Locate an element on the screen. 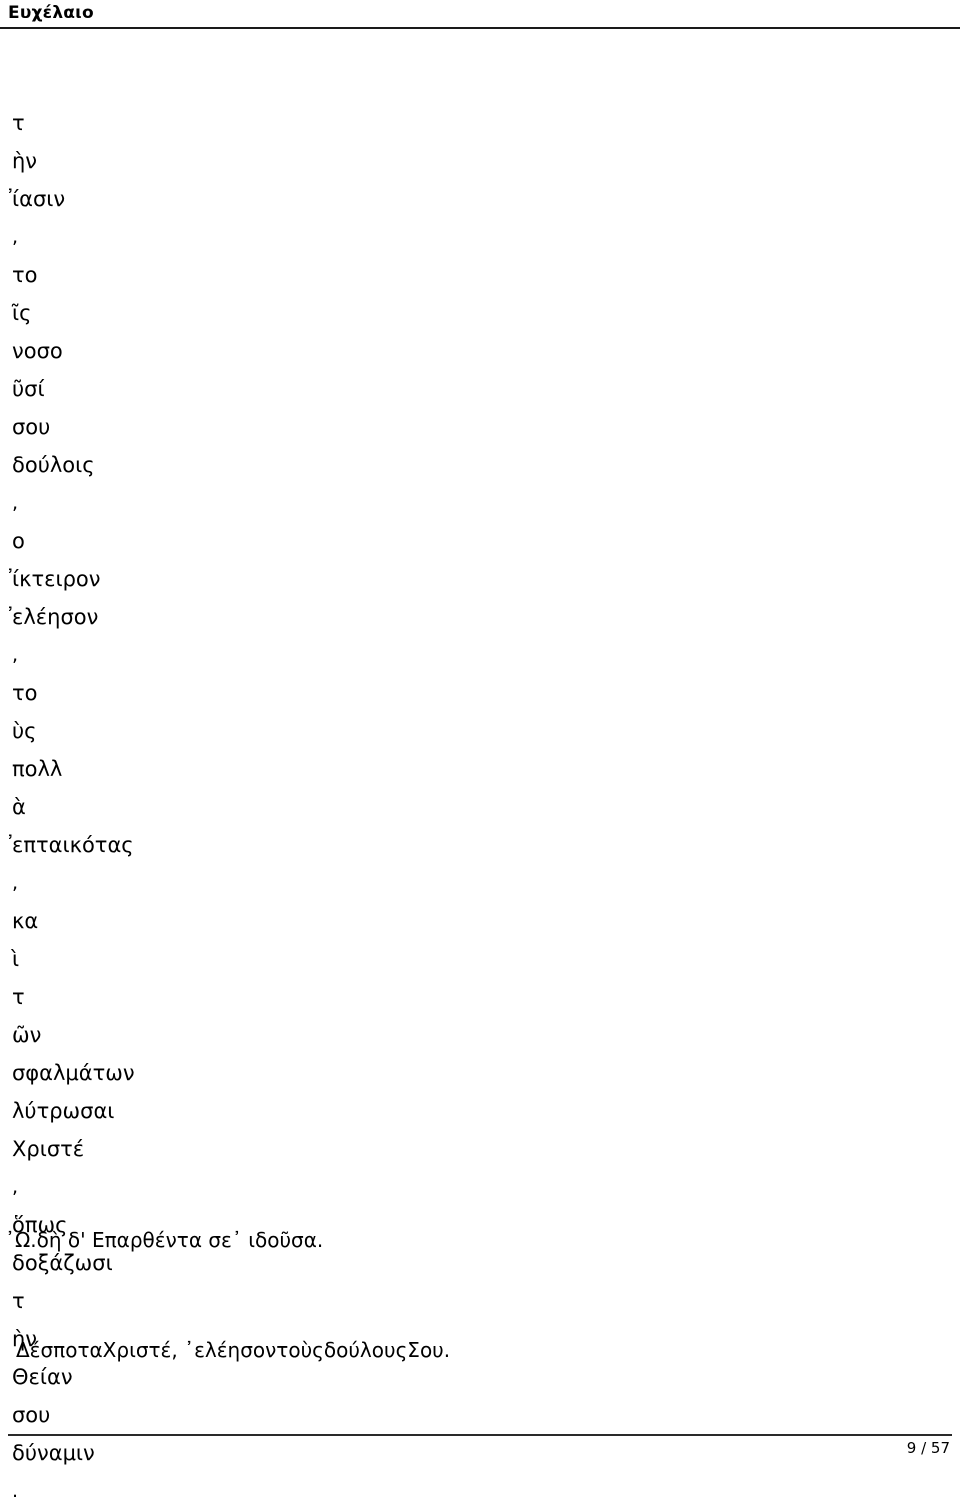 The image size is (960, 1510). fragment-line: πολλ is located at coordinates (486, 769).